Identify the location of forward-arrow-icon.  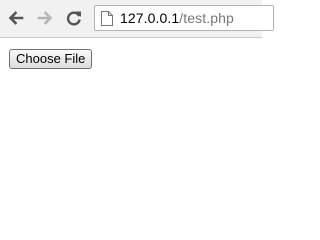
(45, 18).